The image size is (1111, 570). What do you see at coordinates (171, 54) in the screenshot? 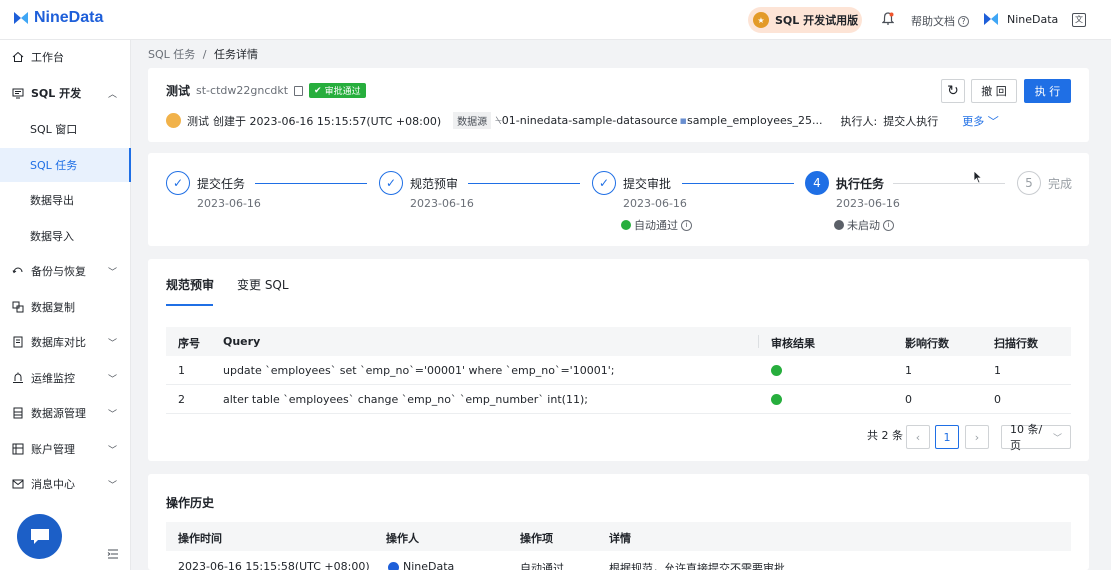
I see `breadcrumb-parent: SQL 任务` at bounding box center [171, 54].